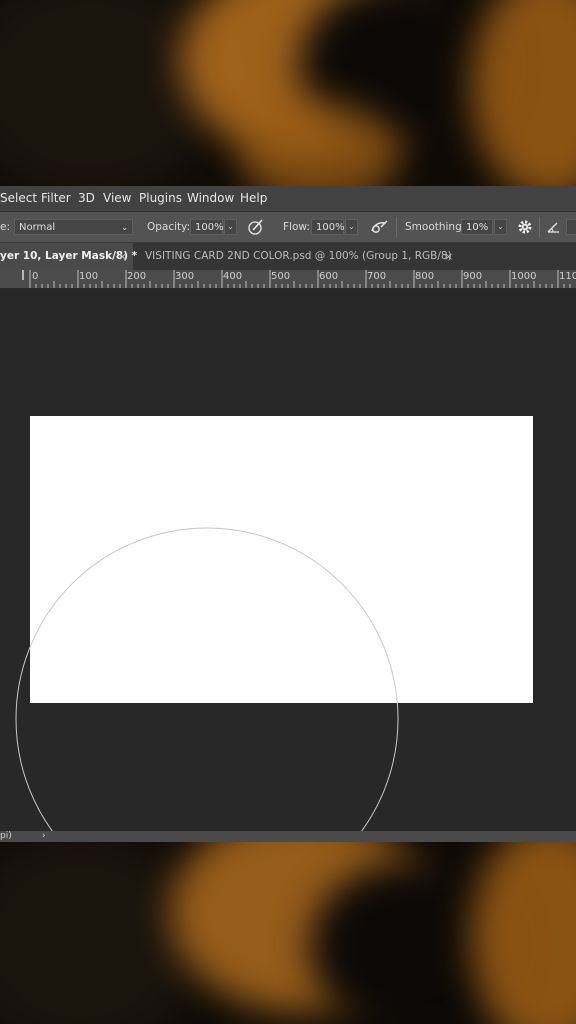 This screenshot has height=1024, width=576. I want to click on ruler-label: 800, so click(425, 276).